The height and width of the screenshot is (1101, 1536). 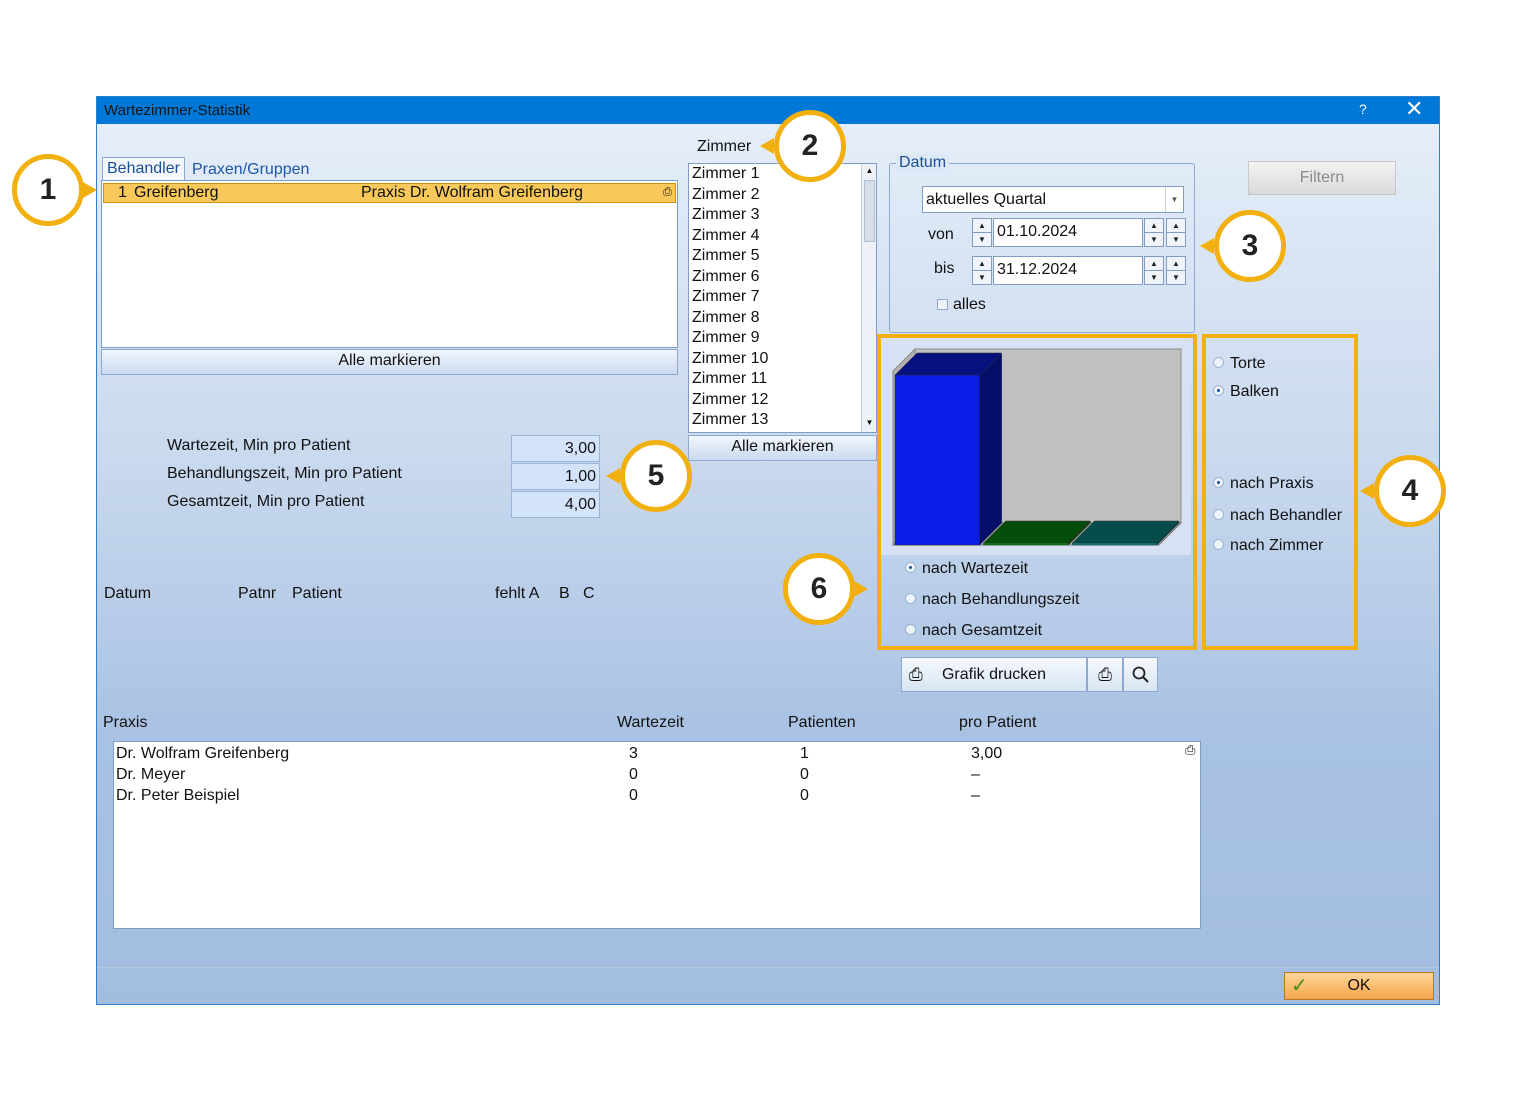 I want to click on radio-nach-wartezeit: nach Wartezeit, so click(x=966, y=569).